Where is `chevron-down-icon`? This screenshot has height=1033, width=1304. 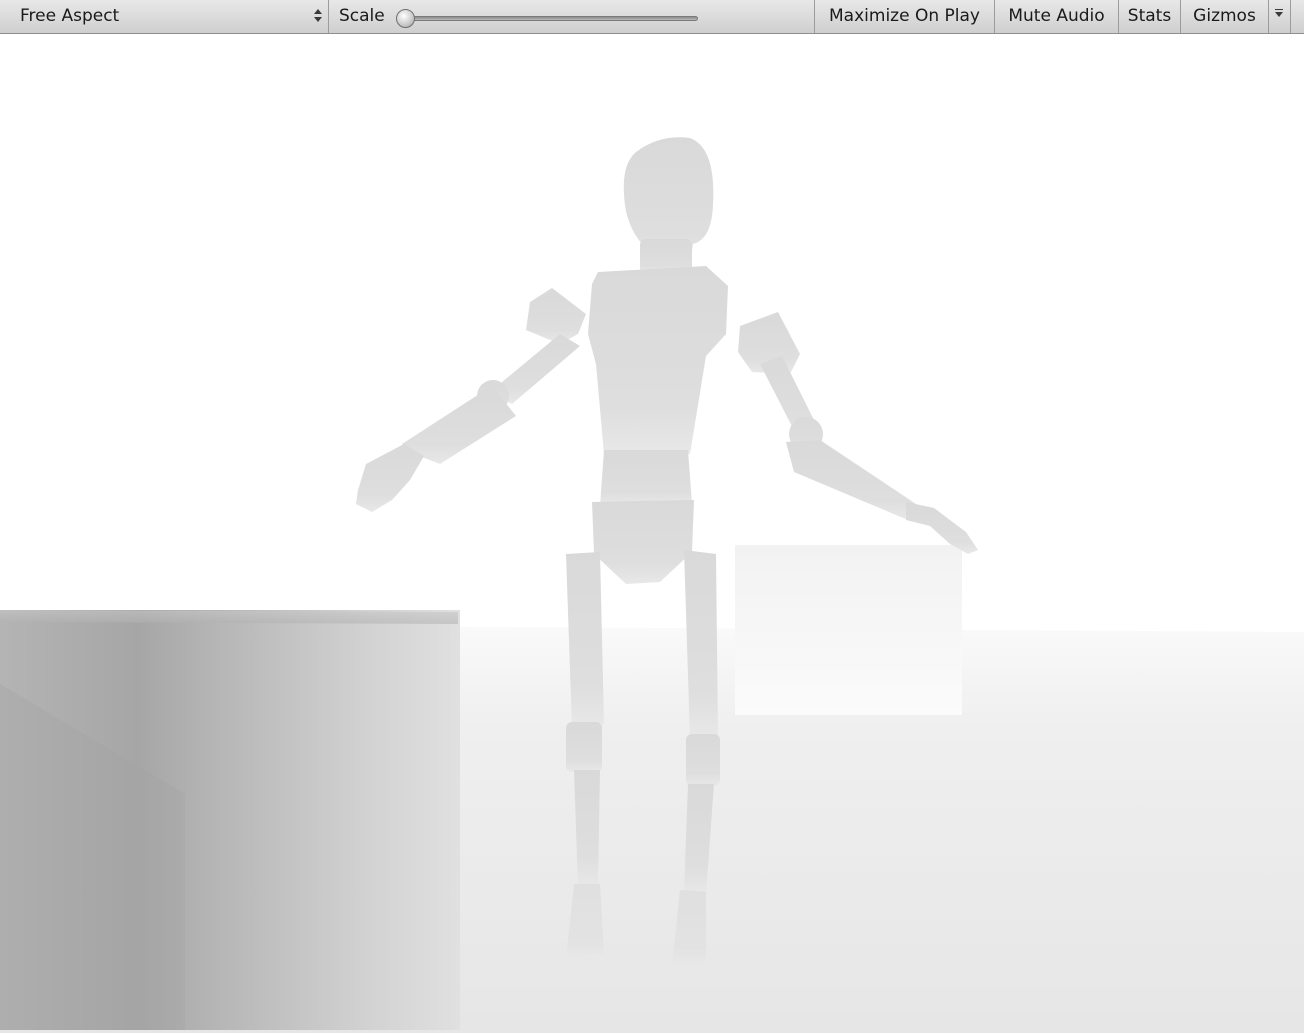
chevron-down-icon is located at coordinates (1279, 14).